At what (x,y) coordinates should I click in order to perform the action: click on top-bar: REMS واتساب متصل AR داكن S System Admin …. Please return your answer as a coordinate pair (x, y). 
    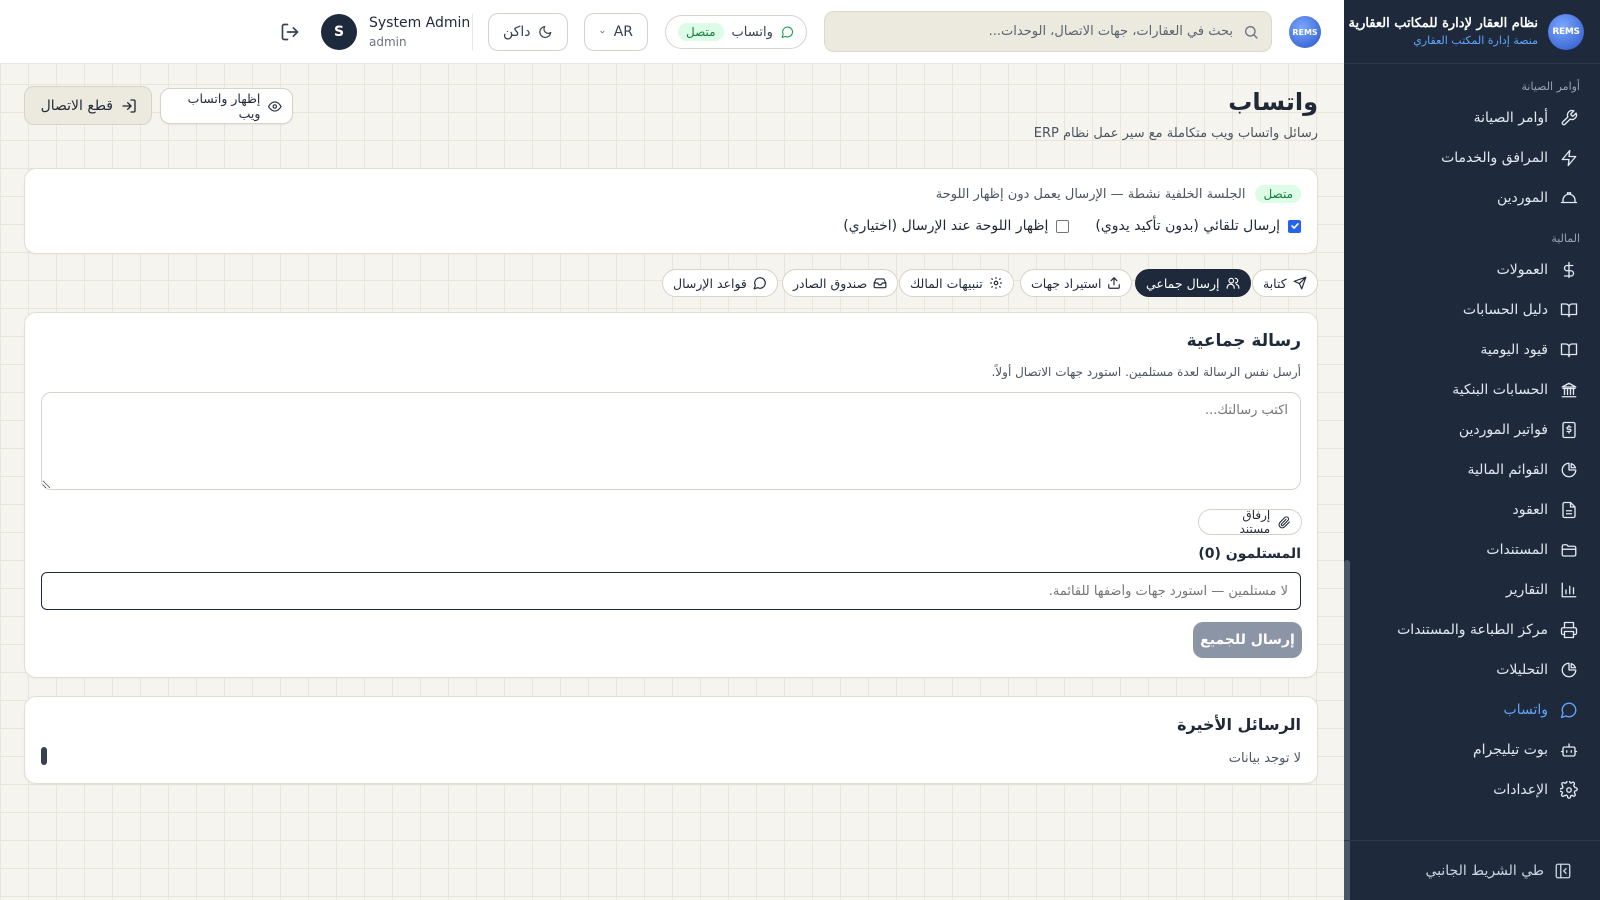
    Looking at the image, I should click on (672, 32).